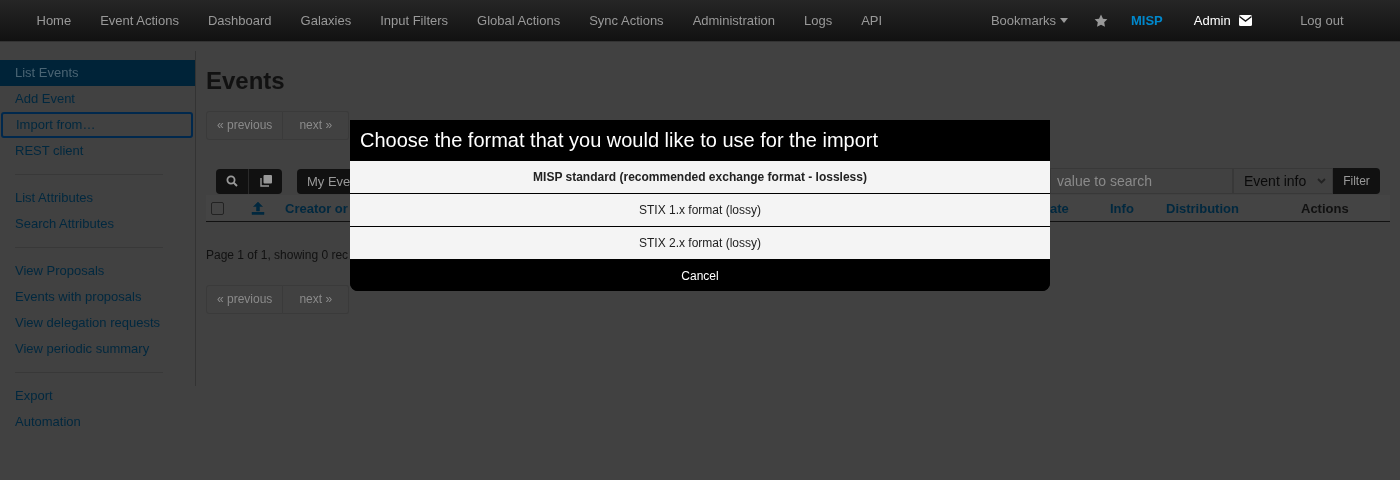  I want to click on envelope-icon, so click(1245, 20).